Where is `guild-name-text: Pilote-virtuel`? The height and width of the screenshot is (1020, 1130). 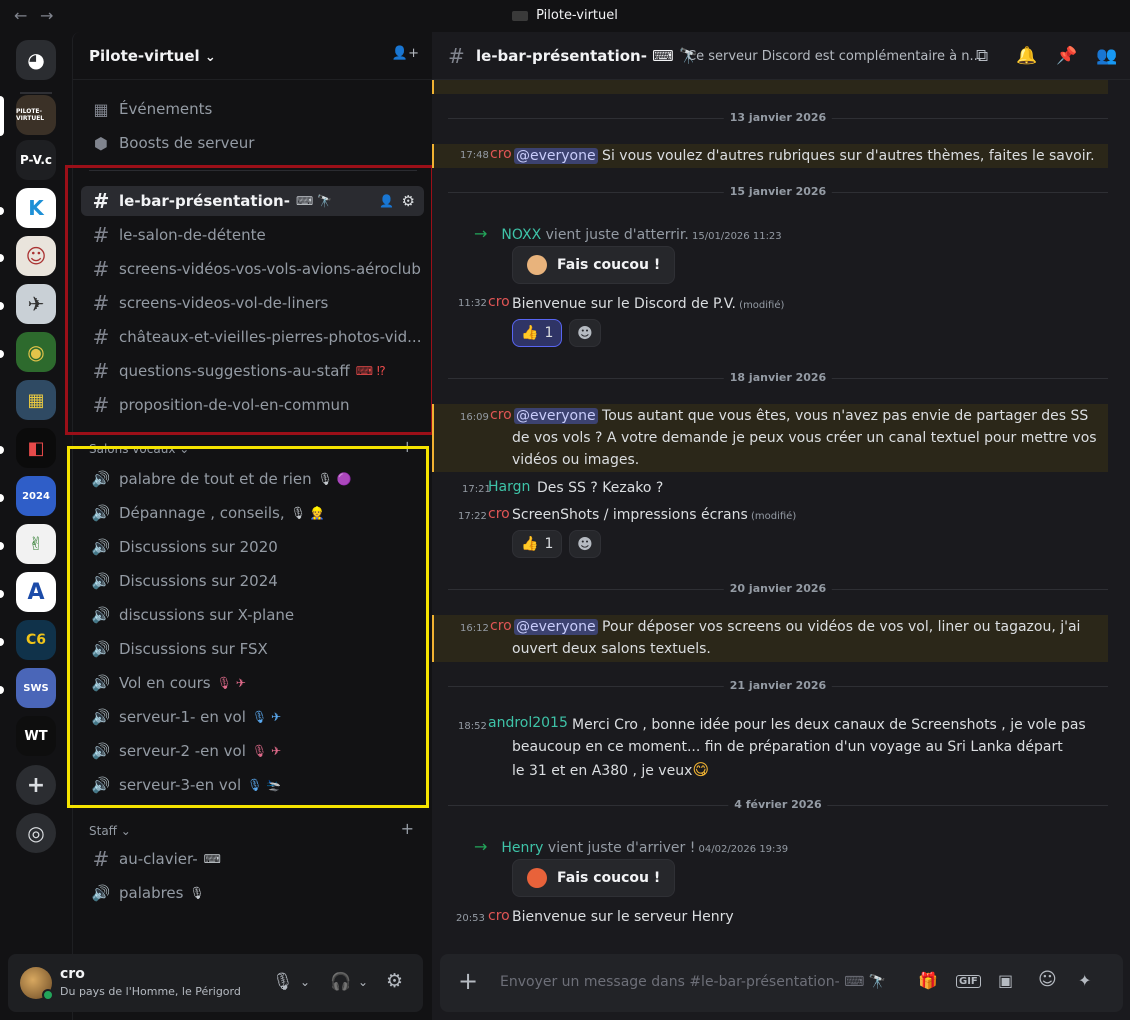
guild-name-text: Pilote-virtuel is located at coordinates (144, 56).